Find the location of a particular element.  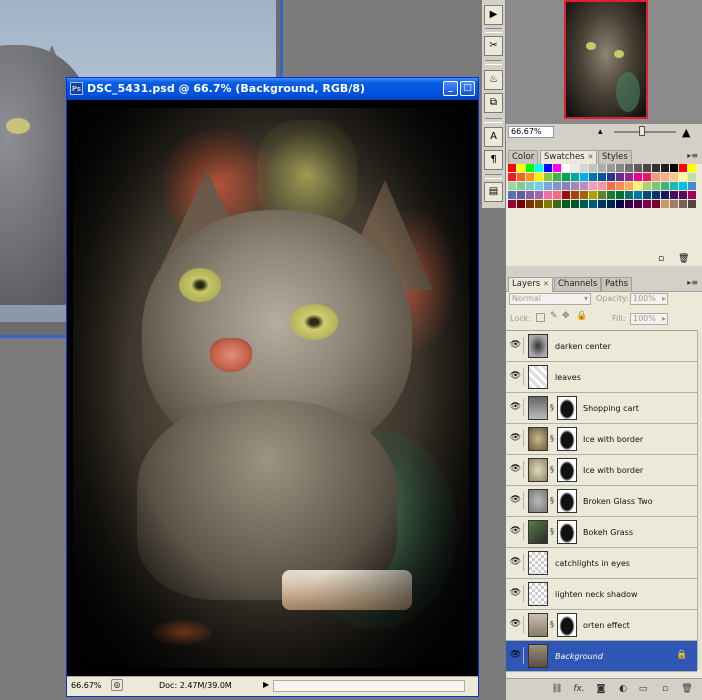

brushes-icon: ♨ is located at coordinates (493, 80).